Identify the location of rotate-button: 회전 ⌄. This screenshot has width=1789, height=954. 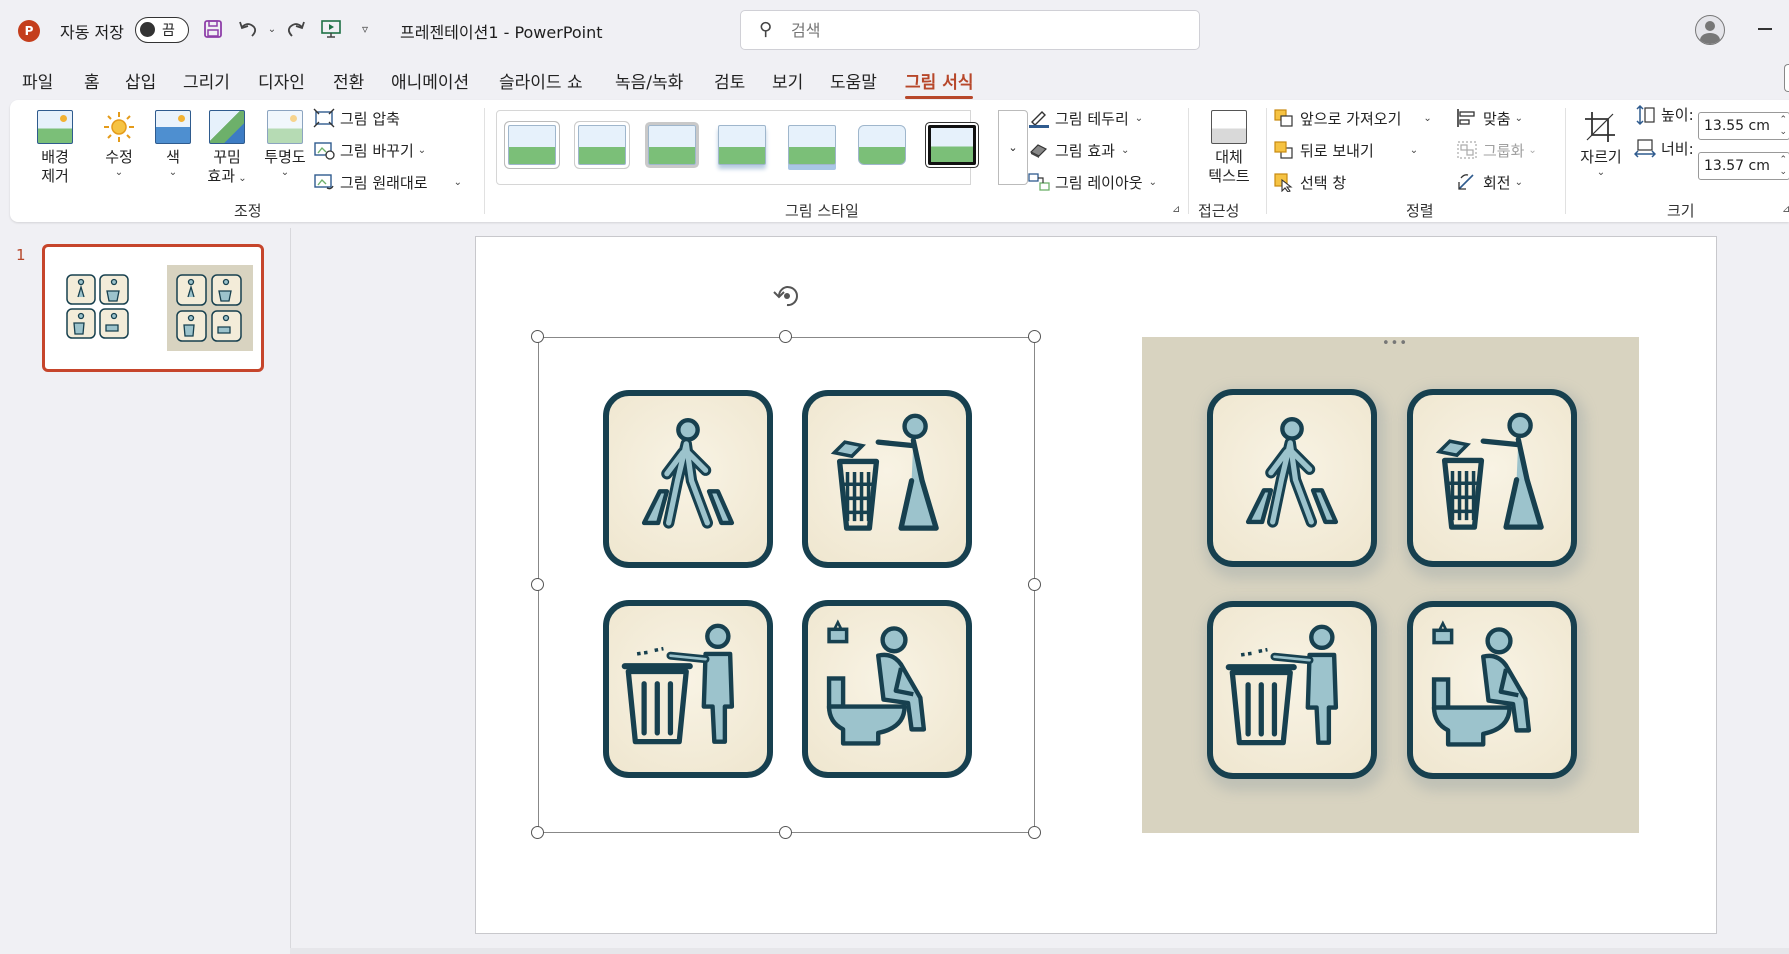
(1489, 182).